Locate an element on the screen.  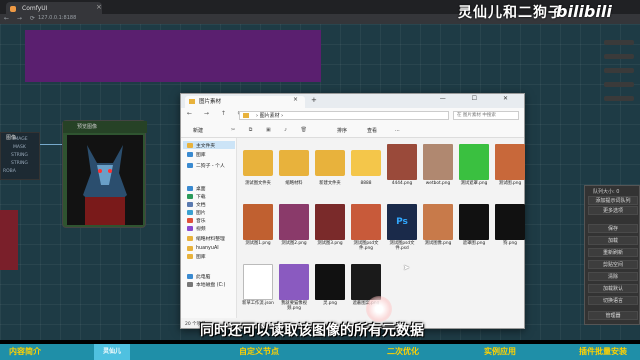
path-input: › 图片素材 › is located at coordinates (344, 115).